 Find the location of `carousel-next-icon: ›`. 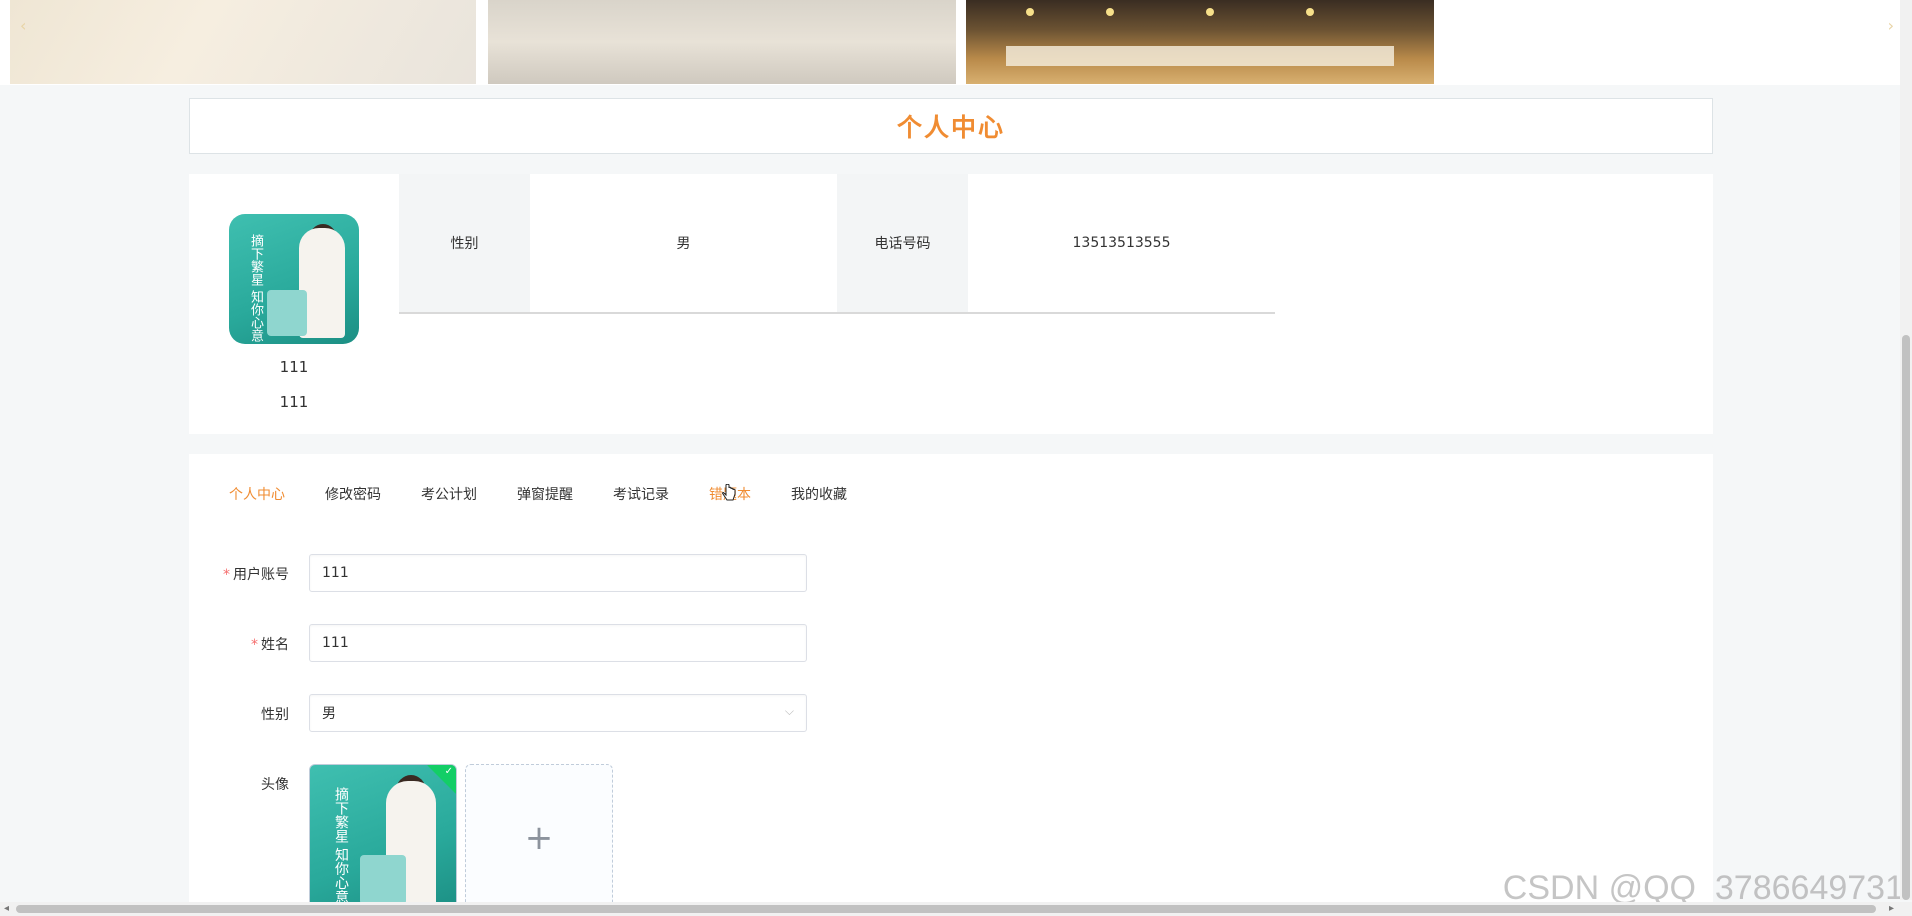

carousel-next-icon: › is located at coordinates (1891, 25).